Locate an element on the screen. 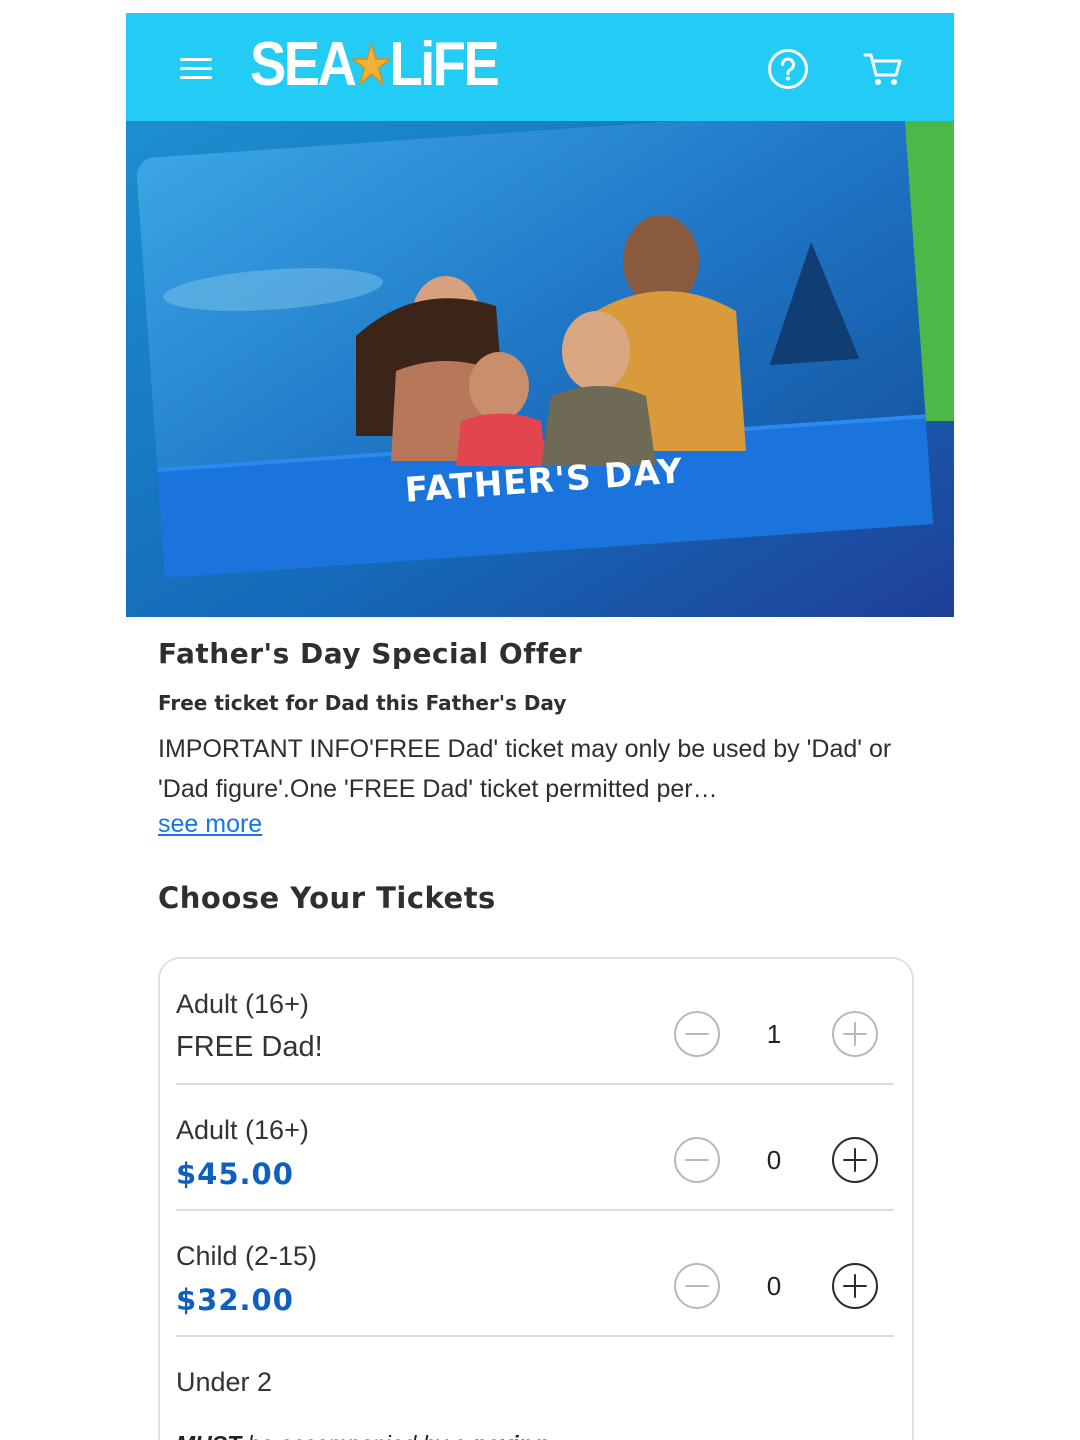 This screenshot has width=1080, height=1440. logo-text-right: LiFE is located at coordinates (444, 64).